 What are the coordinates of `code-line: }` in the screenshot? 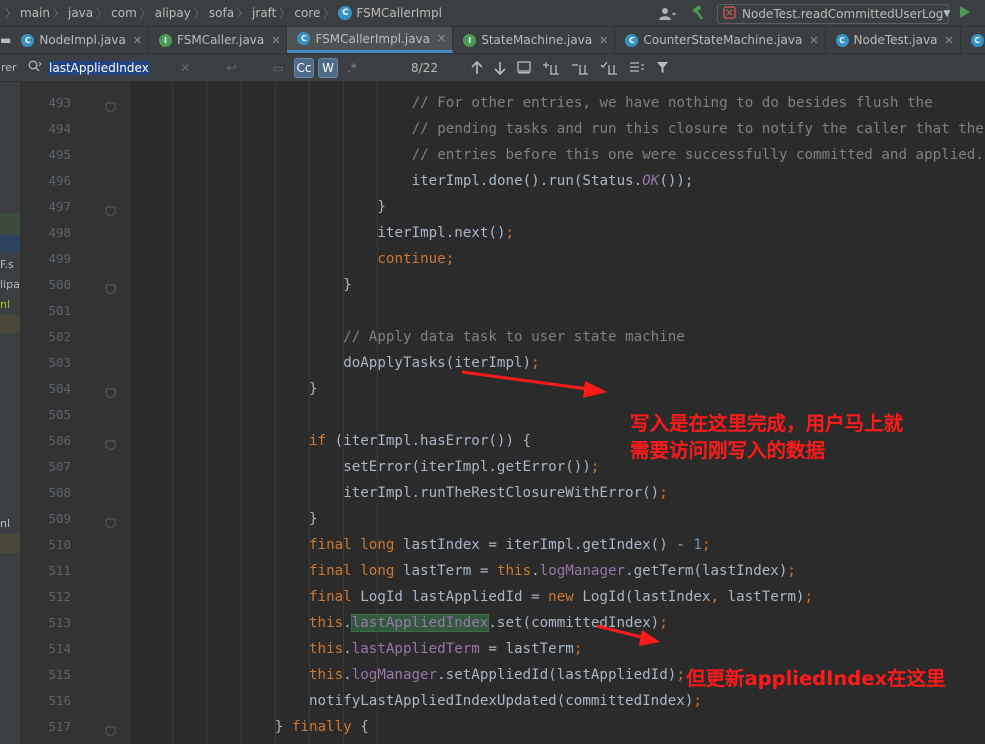 It's located at (381, 207).